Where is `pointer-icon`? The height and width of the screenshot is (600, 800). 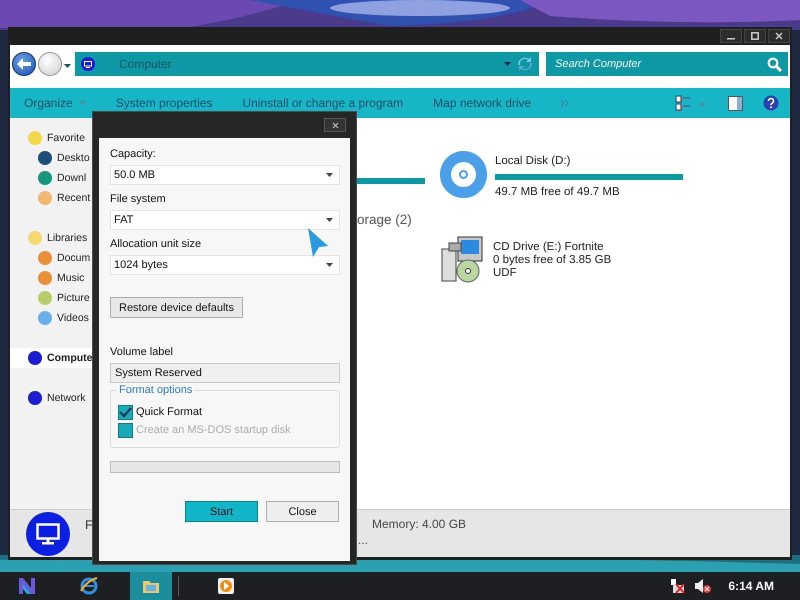 pointer-icon is located at coordinates (318, 243).